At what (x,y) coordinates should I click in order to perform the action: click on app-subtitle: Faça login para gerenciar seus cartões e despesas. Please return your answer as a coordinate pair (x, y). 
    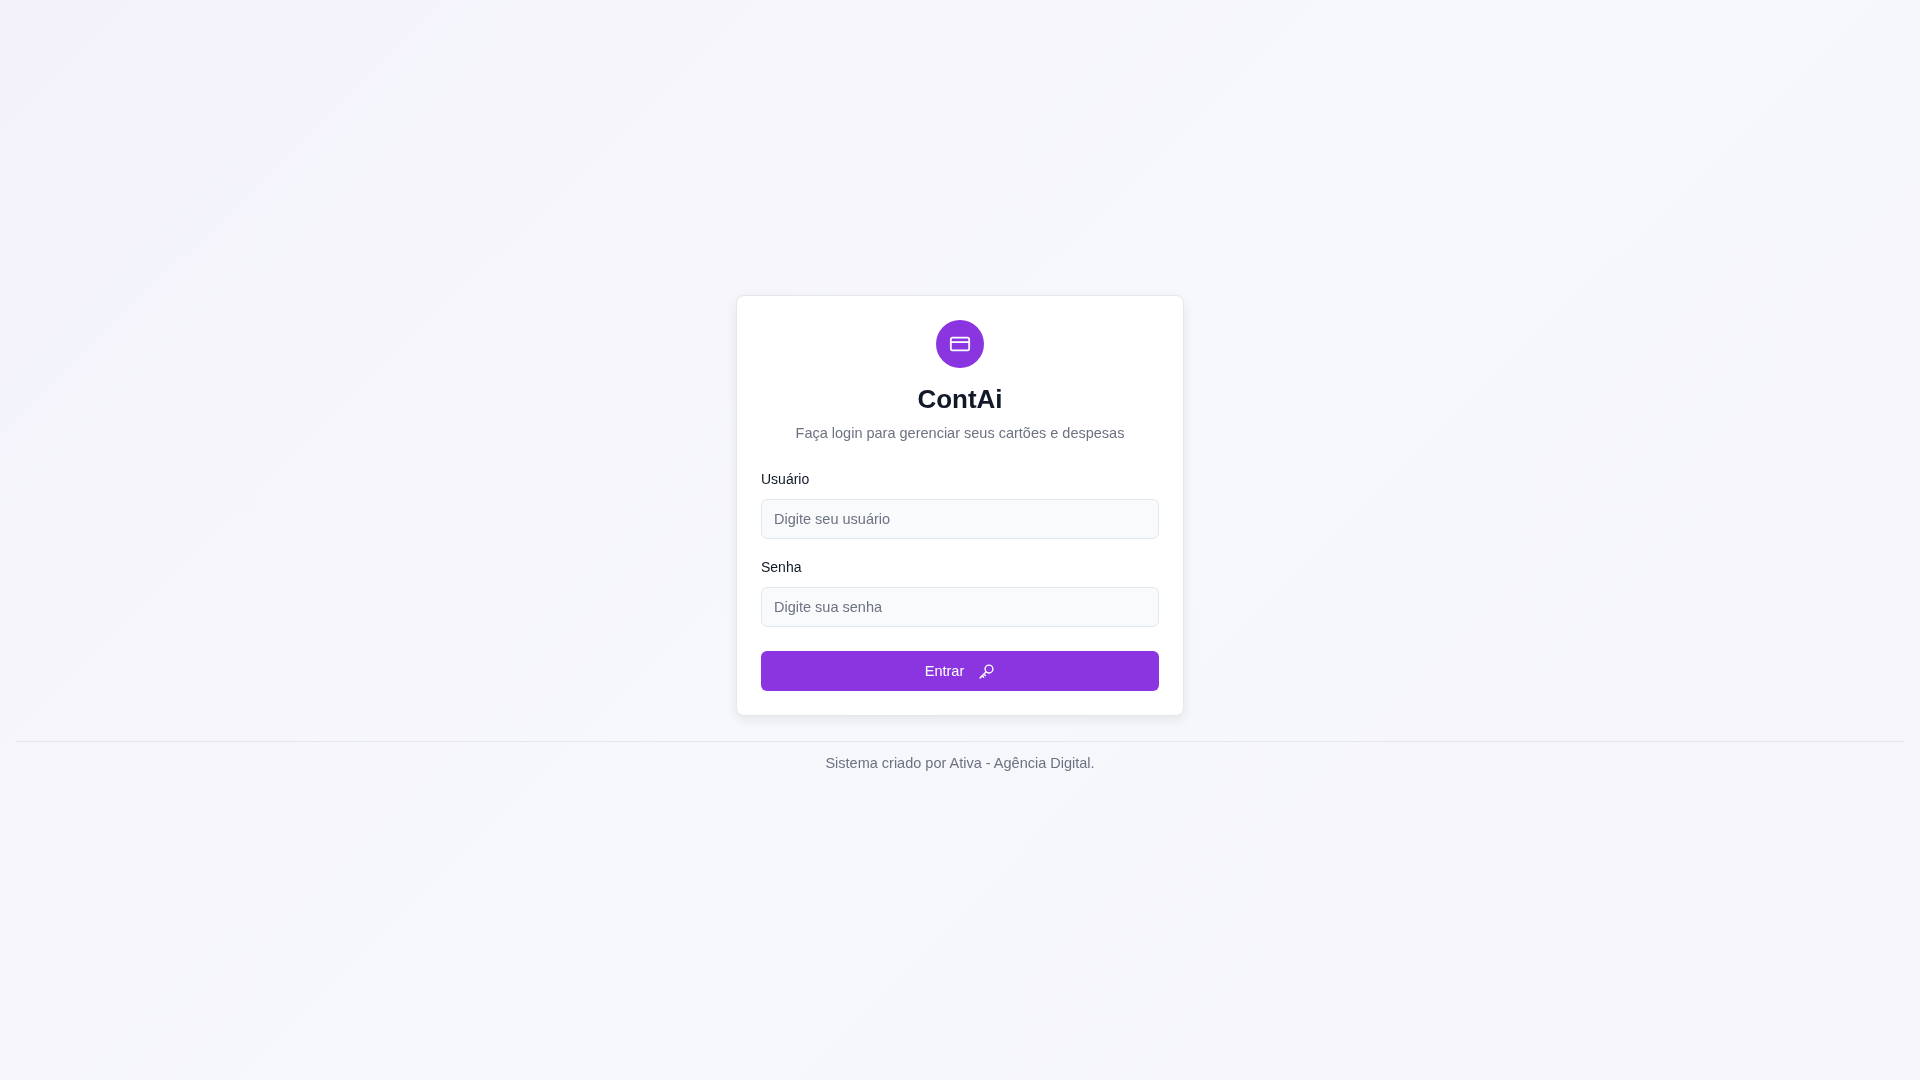
    Looking at the image, I should click on (960, 433).